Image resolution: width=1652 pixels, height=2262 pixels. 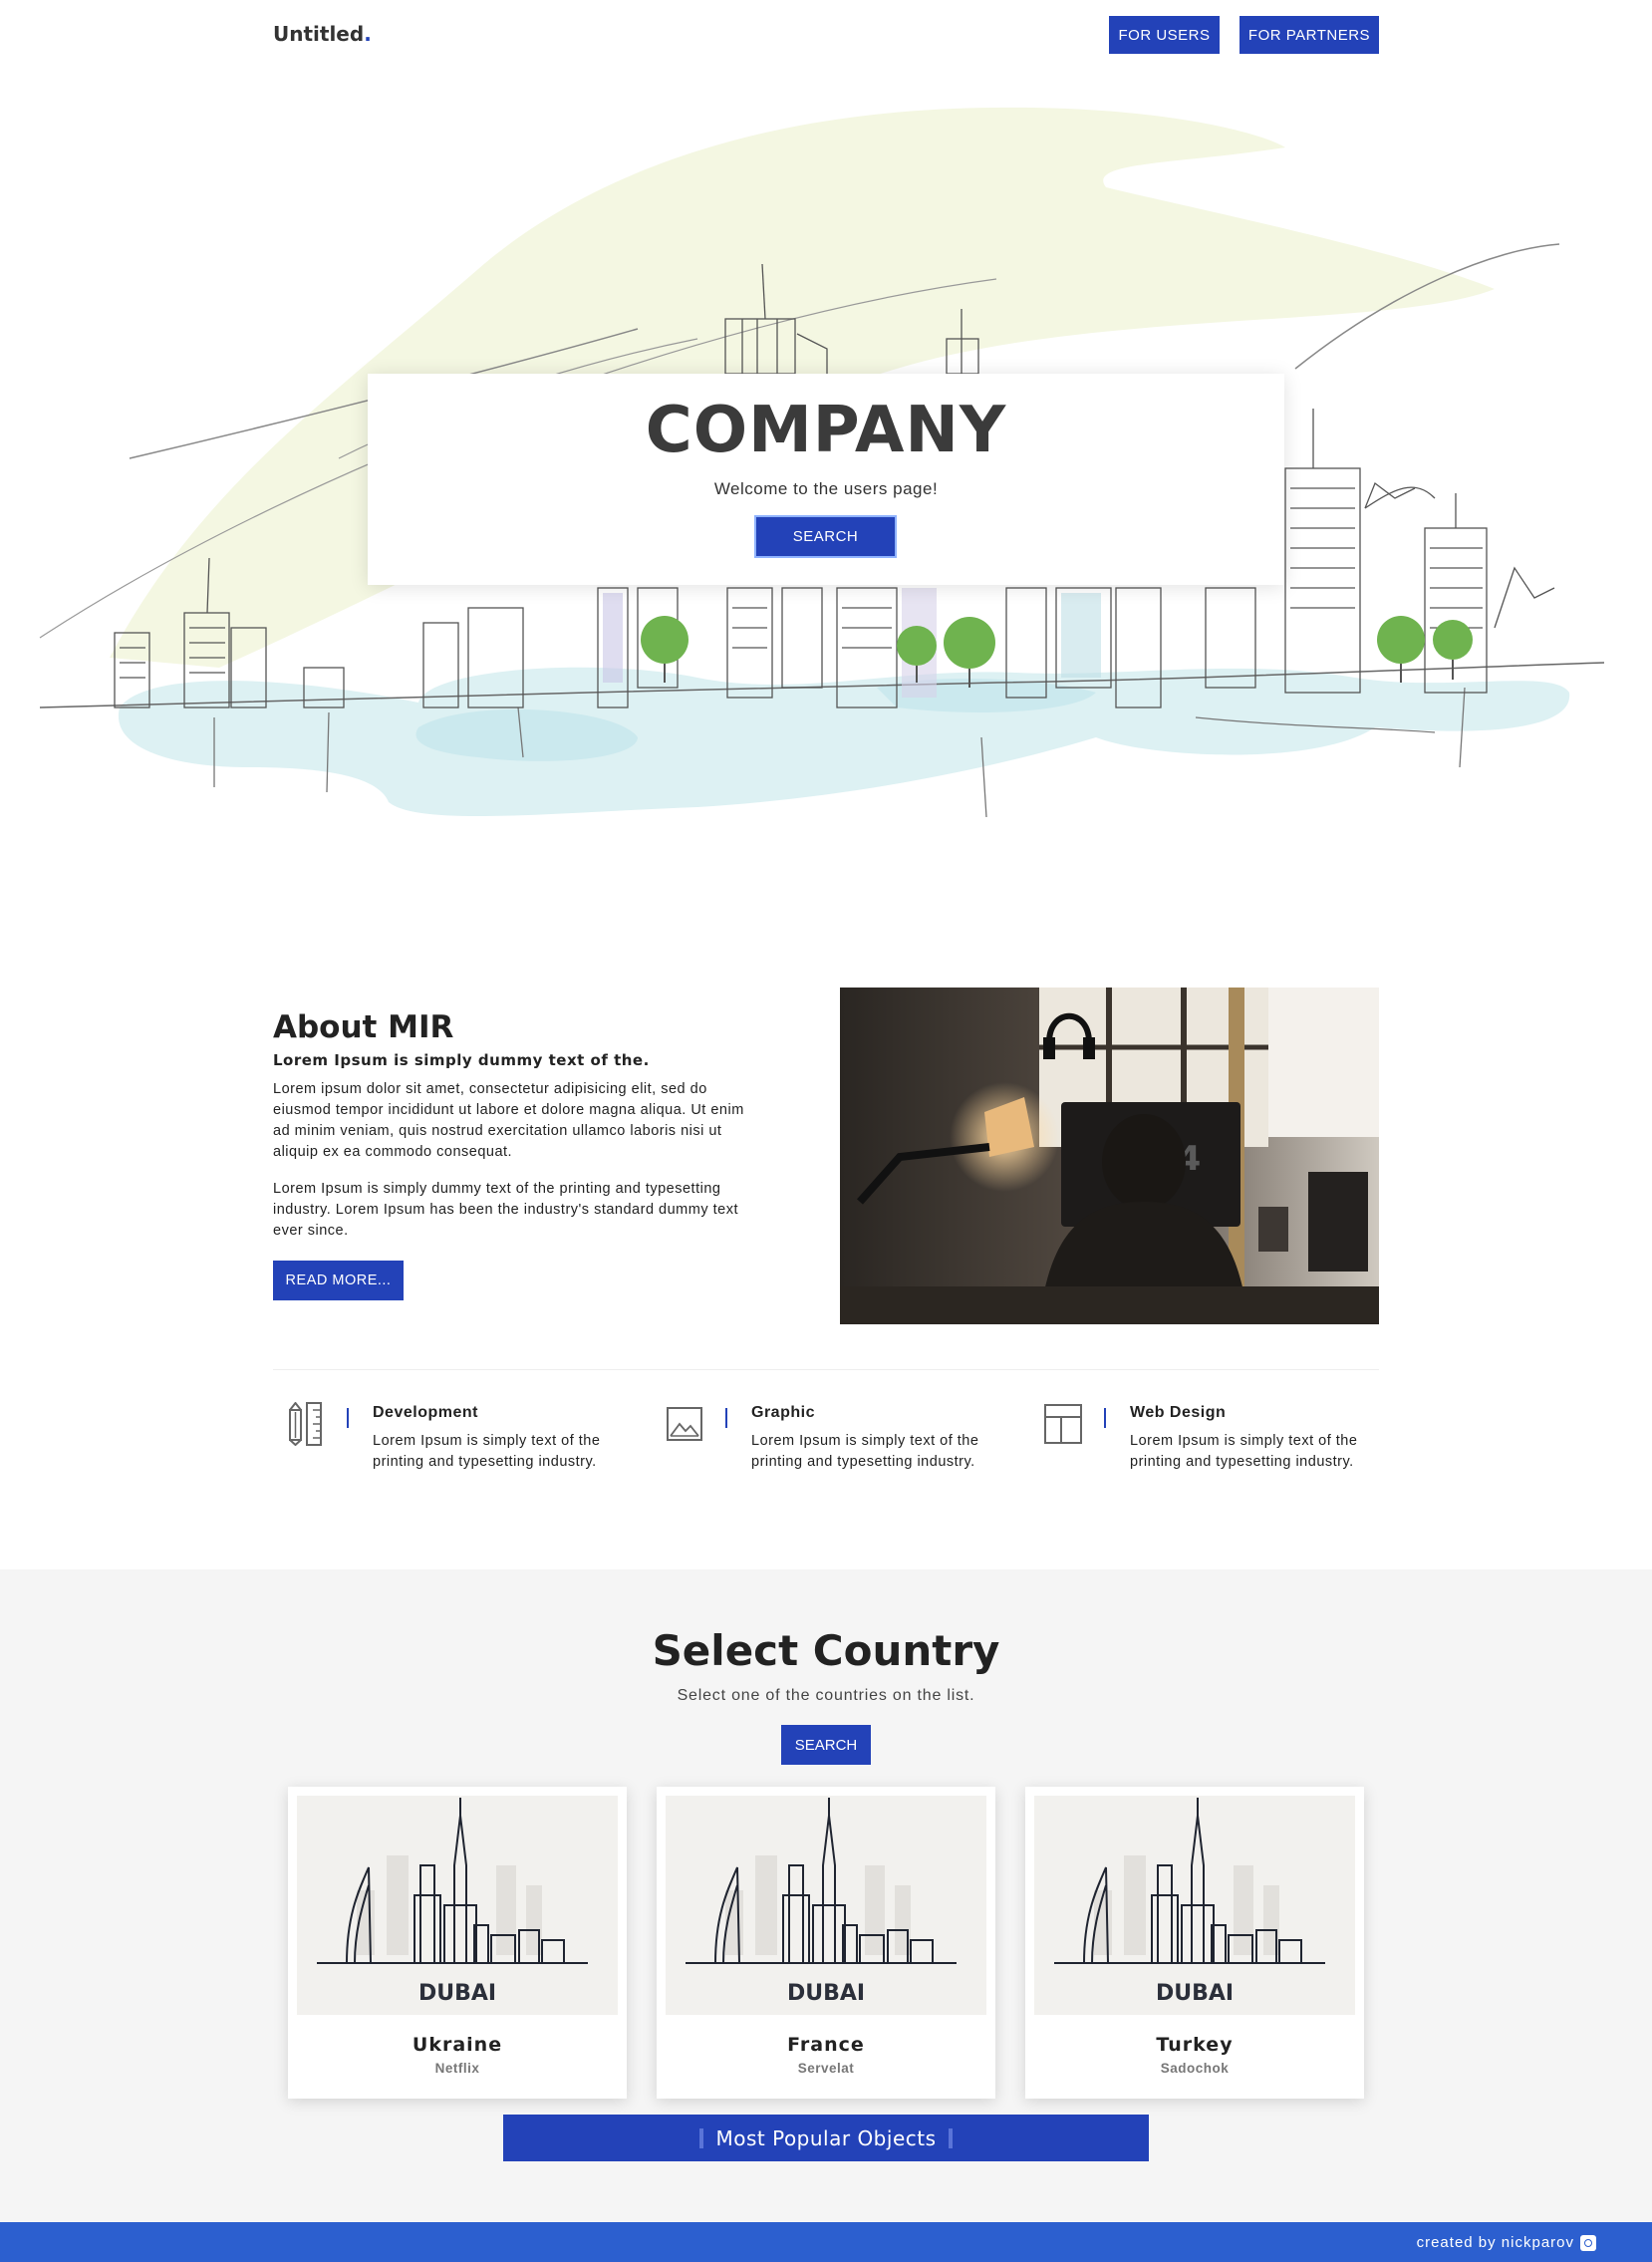 I want to click on popular-accent-bar-right, so click(x=950, y=2138).